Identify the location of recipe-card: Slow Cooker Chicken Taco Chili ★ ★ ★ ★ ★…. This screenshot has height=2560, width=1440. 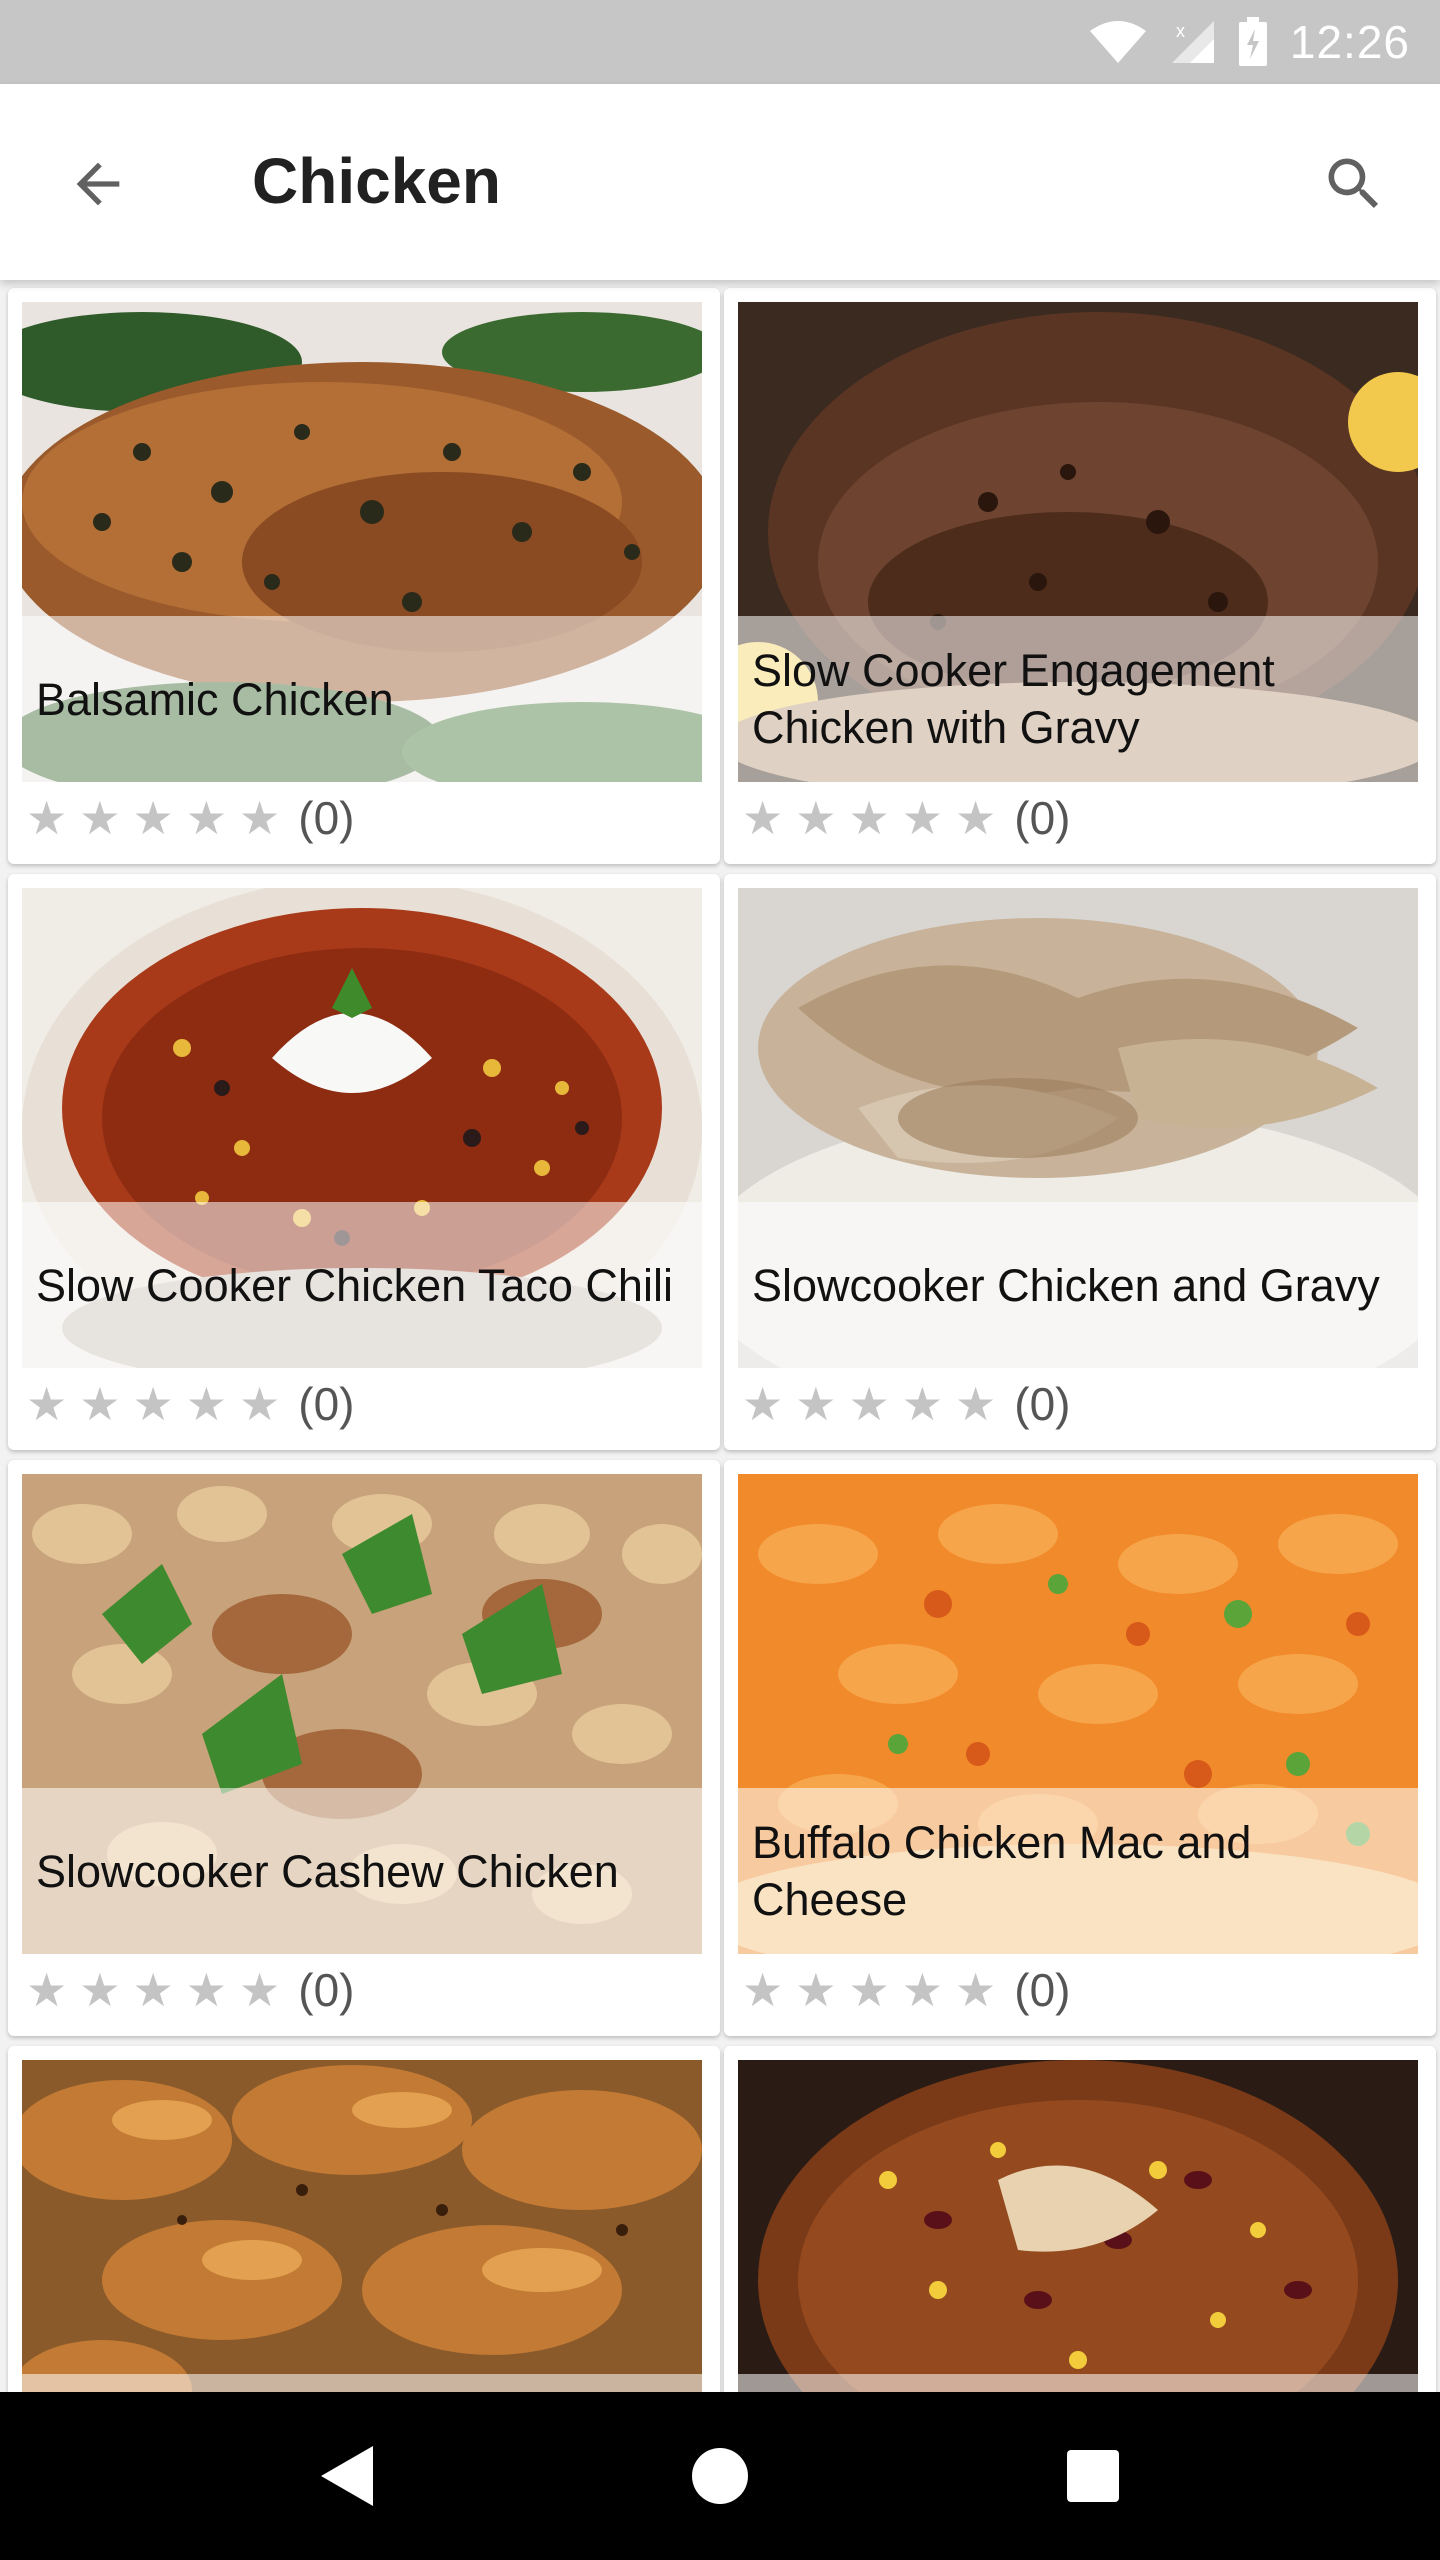
(364, 1162).